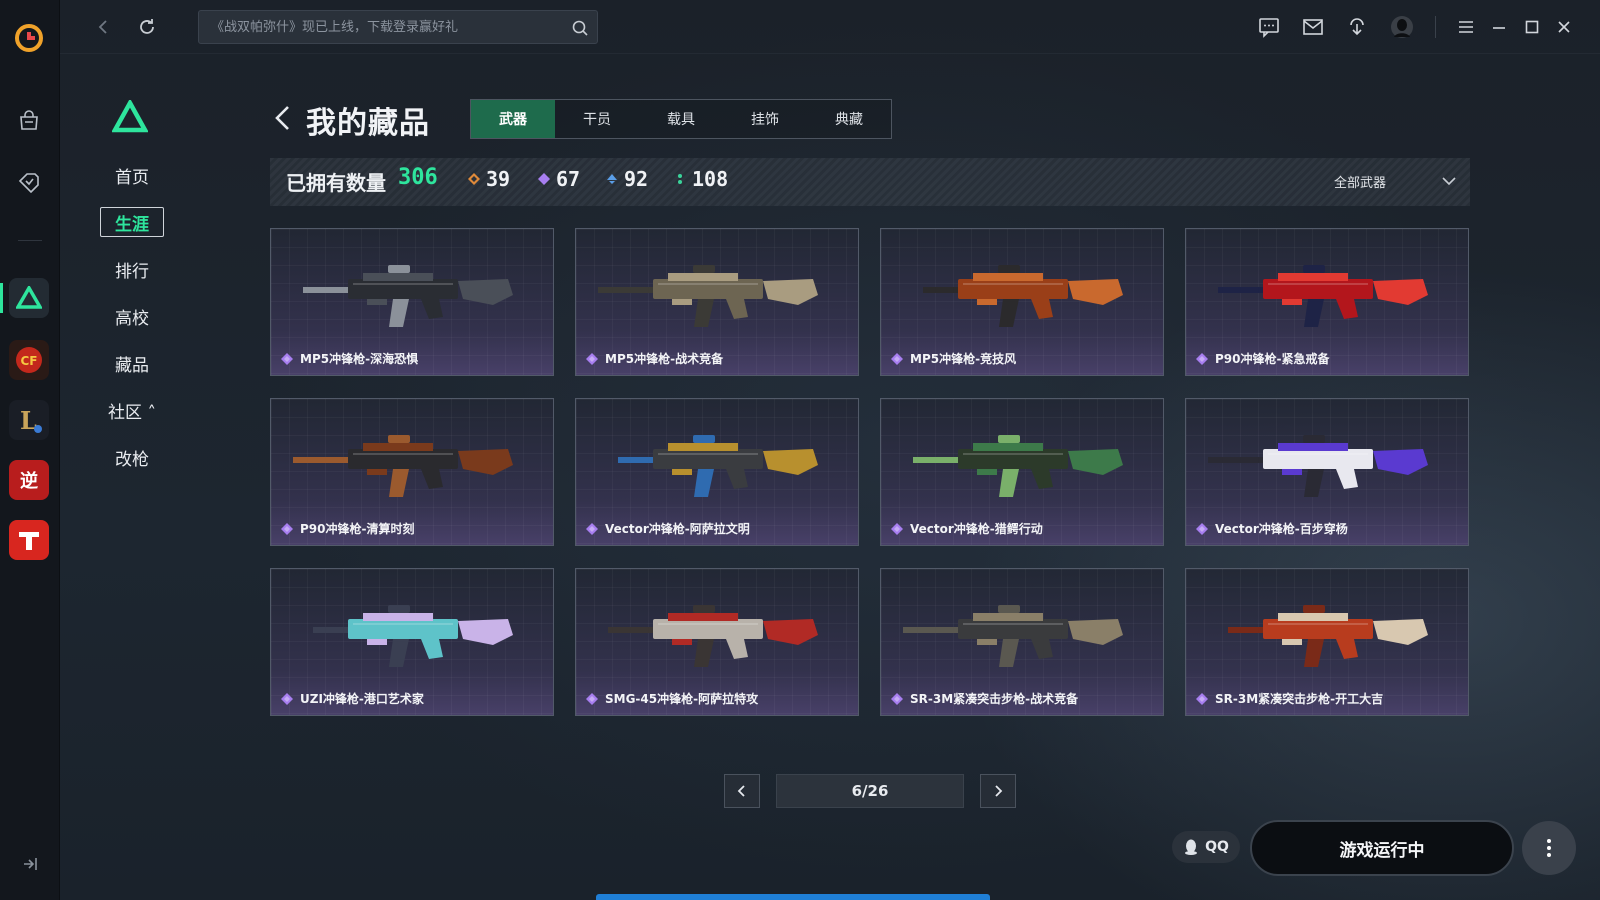  What do you see at coordinates (30, 240) in the screenshot?
I see `rail-divider` at bounding box center [30, 240].